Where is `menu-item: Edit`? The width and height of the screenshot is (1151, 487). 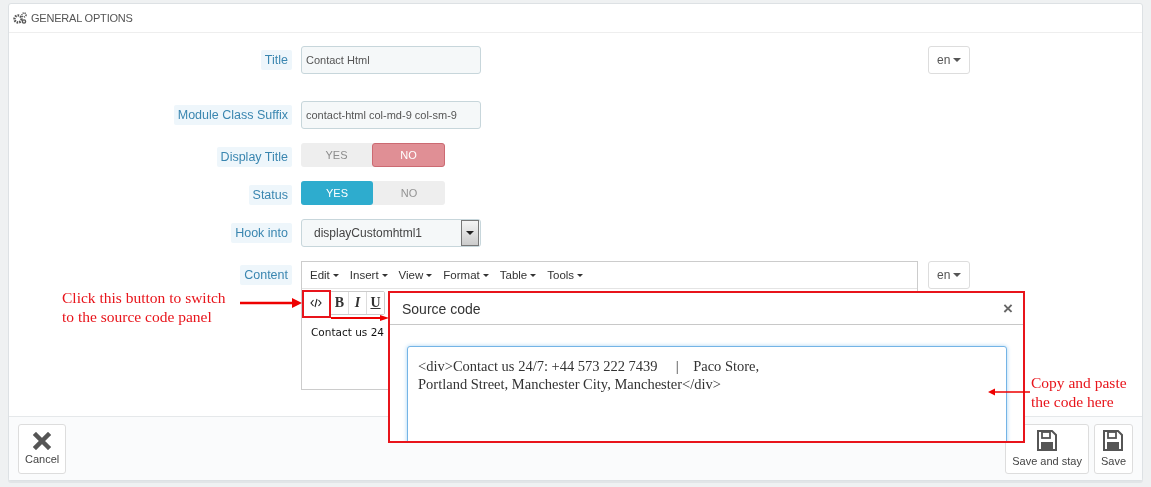
menu-item: Edit is located at coordinates (324, 275).